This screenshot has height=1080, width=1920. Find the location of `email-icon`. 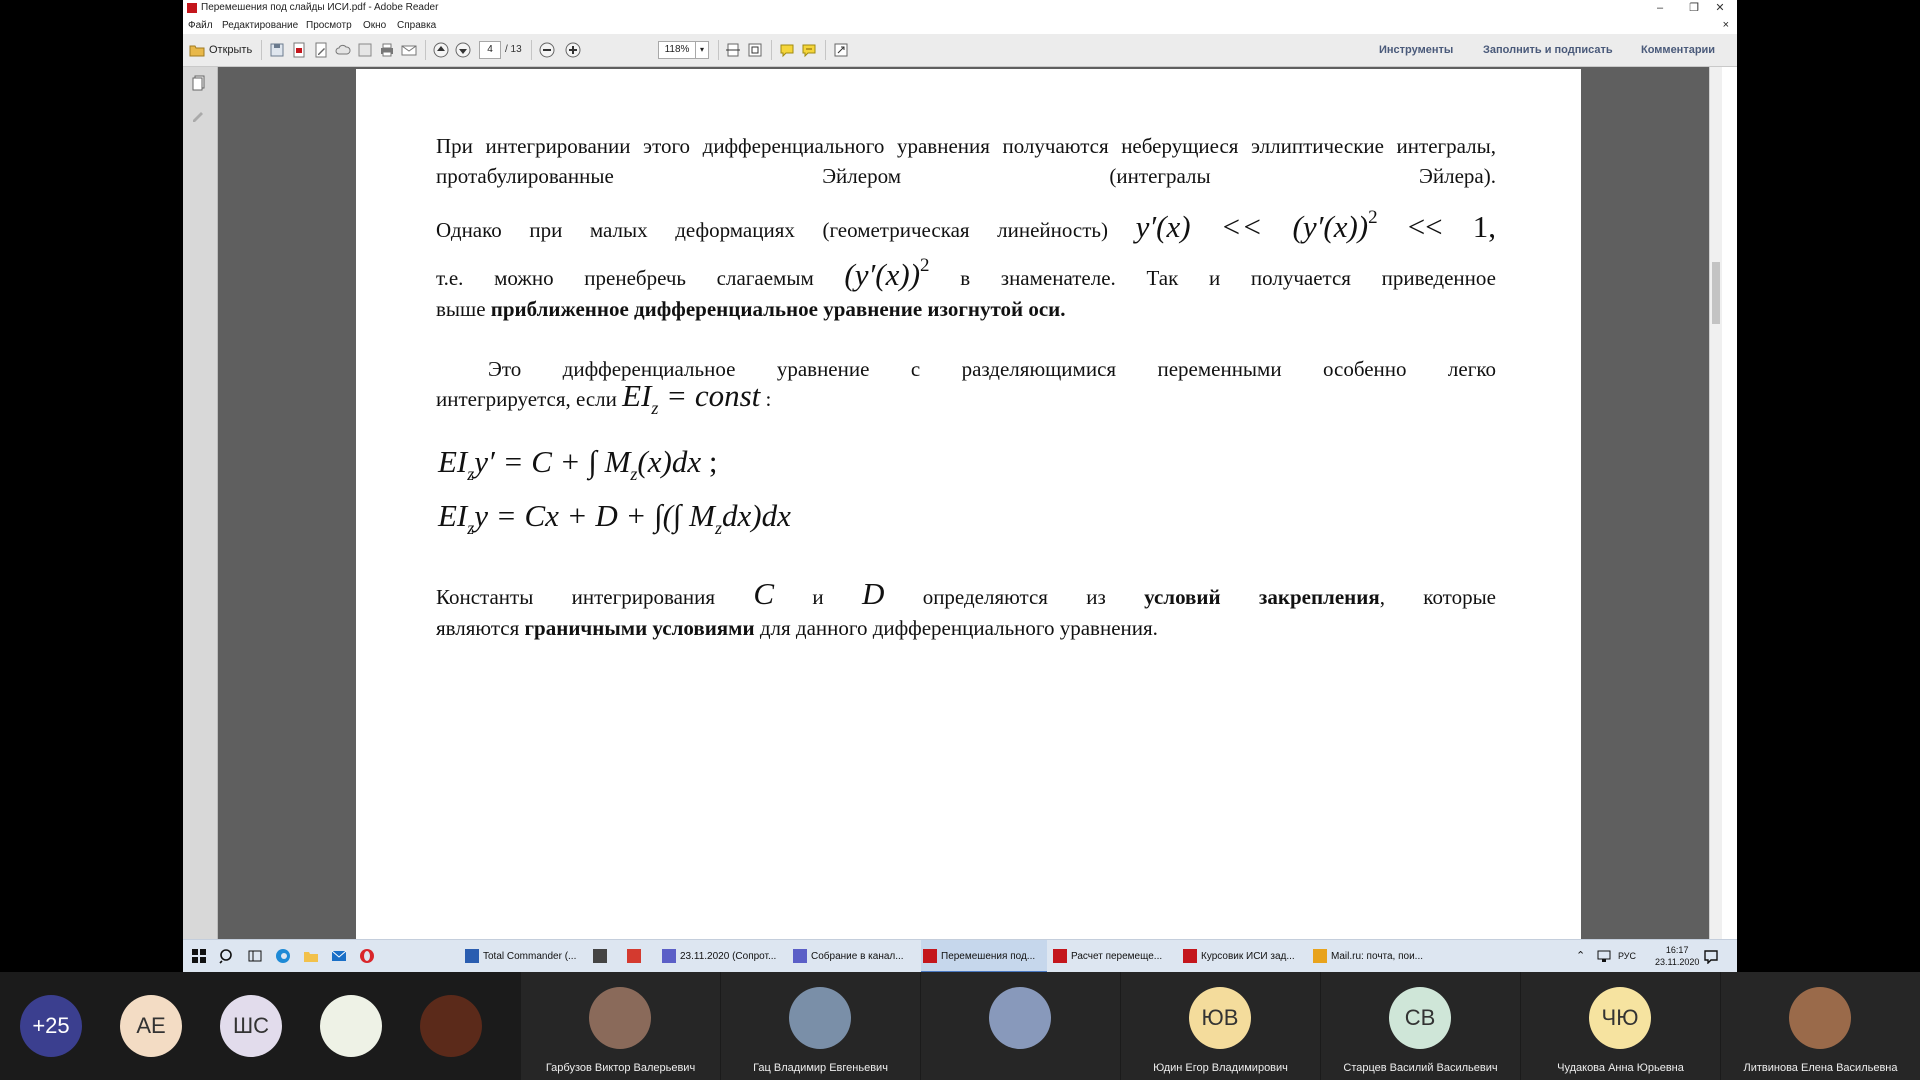

email-icon is located at coordinates (409, 50).